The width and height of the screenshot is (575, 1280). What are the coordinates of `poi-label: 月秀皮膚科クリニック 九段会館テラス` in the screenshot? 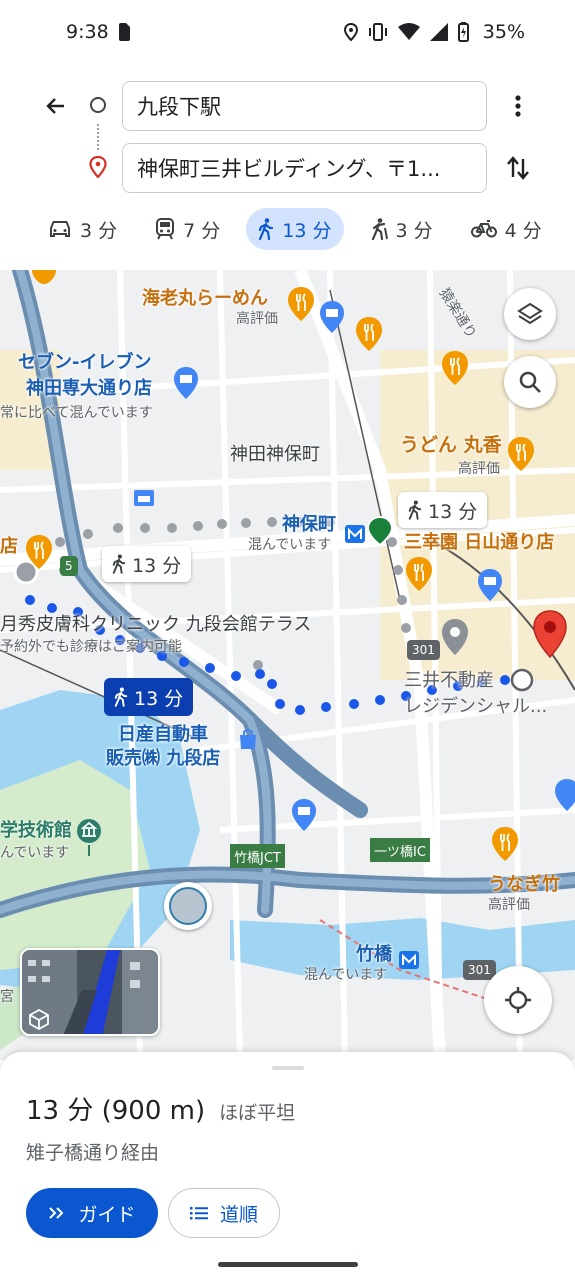 It's located at (155, 623).